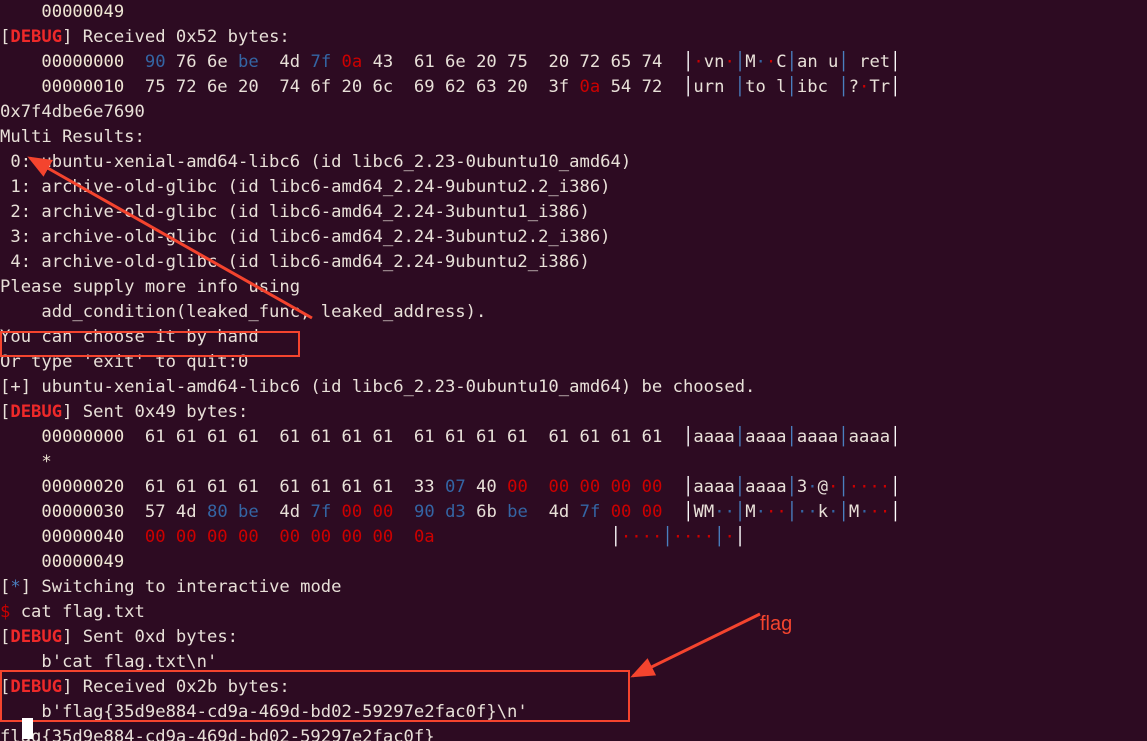  What do you see at coordinates (170, 238) in the screenshot?
I see `arrow-to-option-zero` at bounding box center [170, 238].